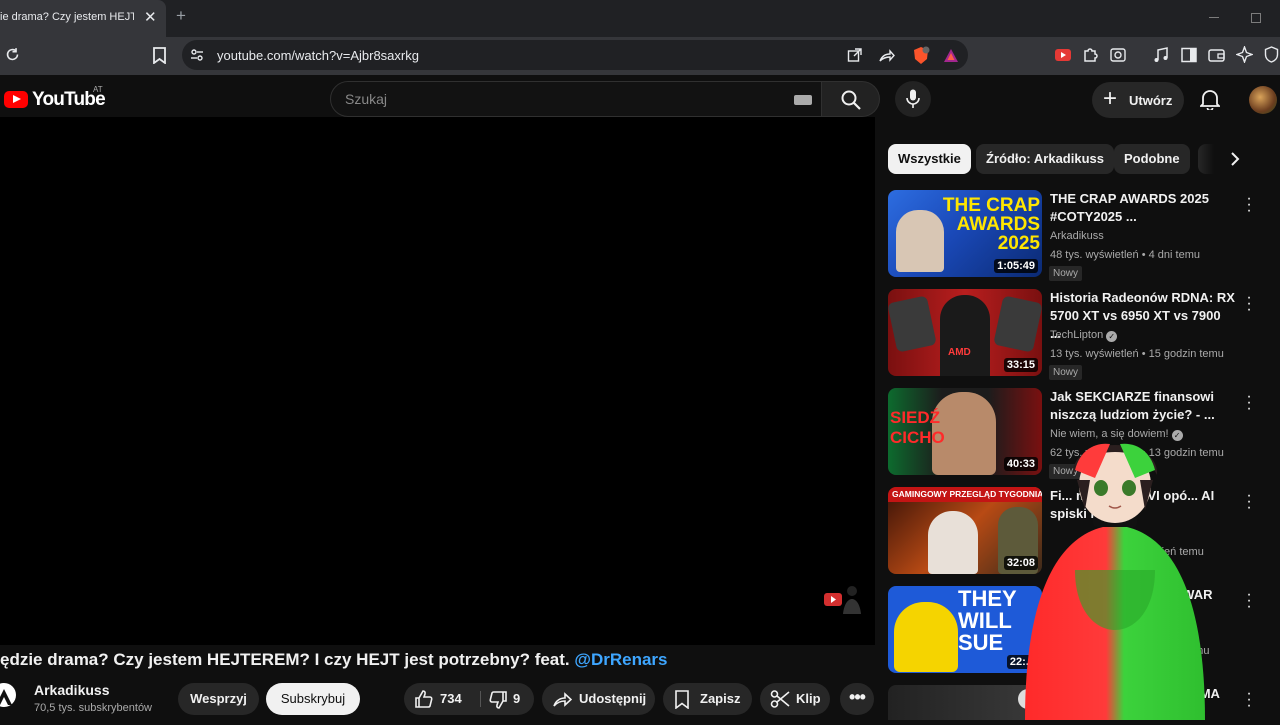  Describe the element at coordinates (1017, 324) in the screenshot. I see `thumb-gpu-right` at that location.